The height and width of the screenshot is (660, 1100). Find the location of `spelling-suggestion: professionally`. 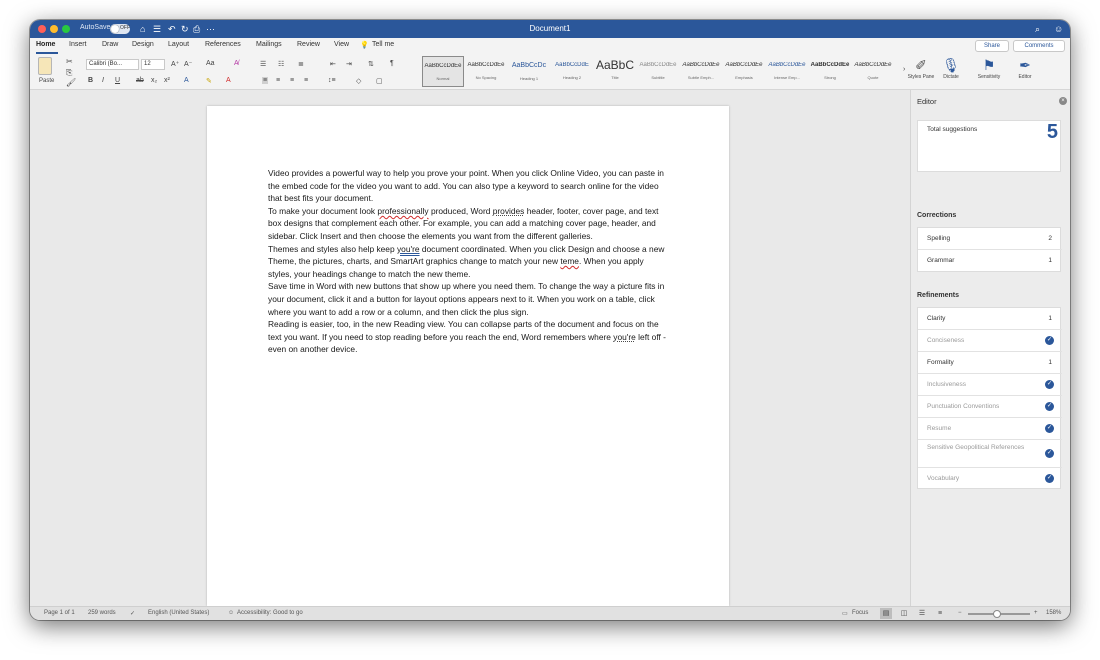

spelling-suggestion: professionally is located at coordinates (402, 211).